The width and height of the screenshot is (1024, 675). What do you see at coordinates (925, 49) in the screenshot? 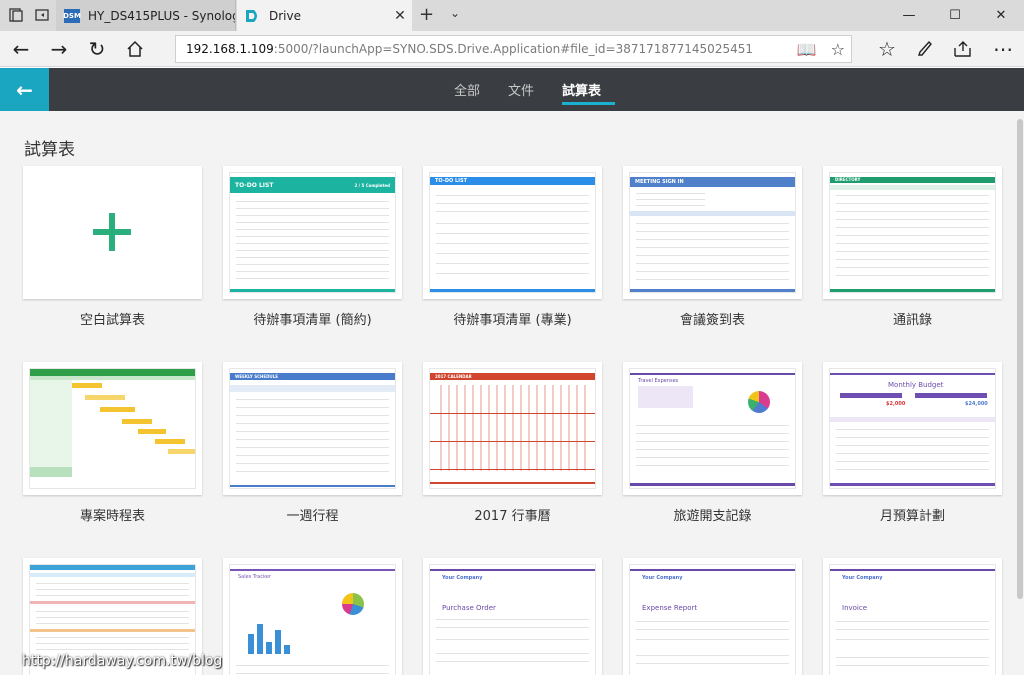
I see `web-note-icon` at bounding box center [925, 49].